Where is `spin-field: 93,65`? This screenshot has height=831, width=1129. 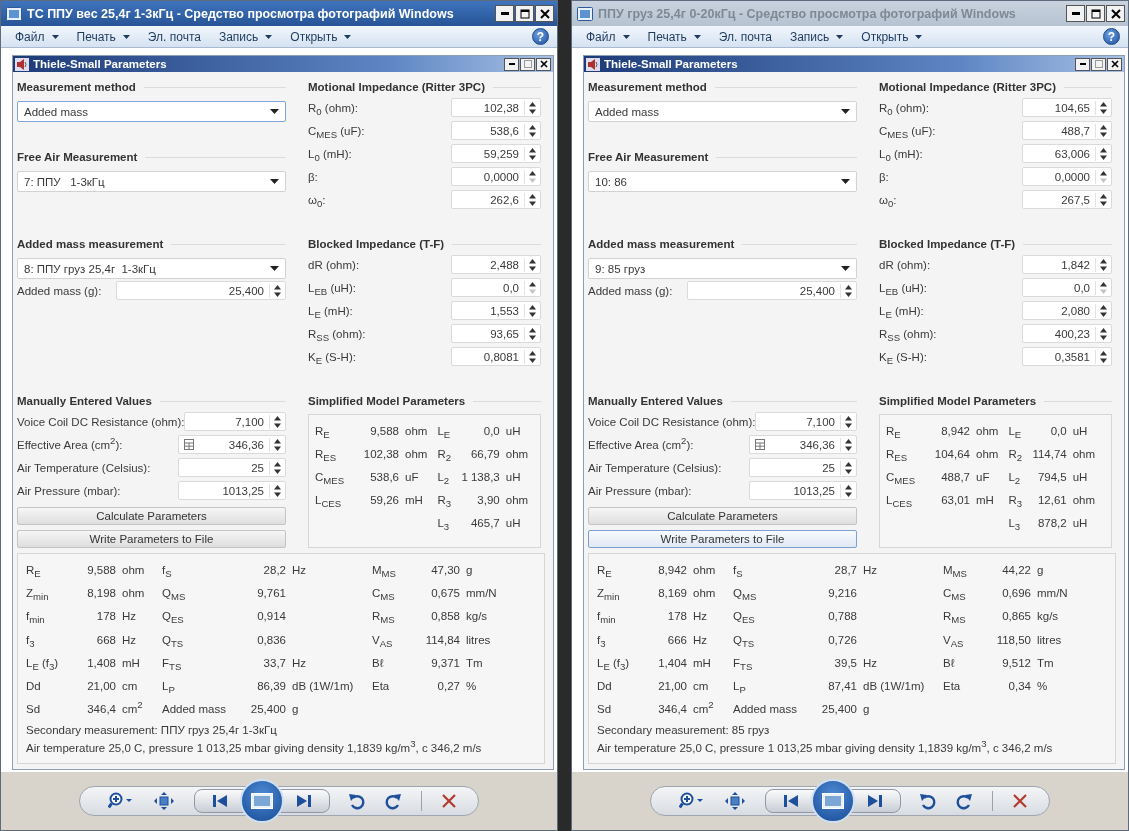
spin-field: 93,65 is located at coordinates (496, 333).